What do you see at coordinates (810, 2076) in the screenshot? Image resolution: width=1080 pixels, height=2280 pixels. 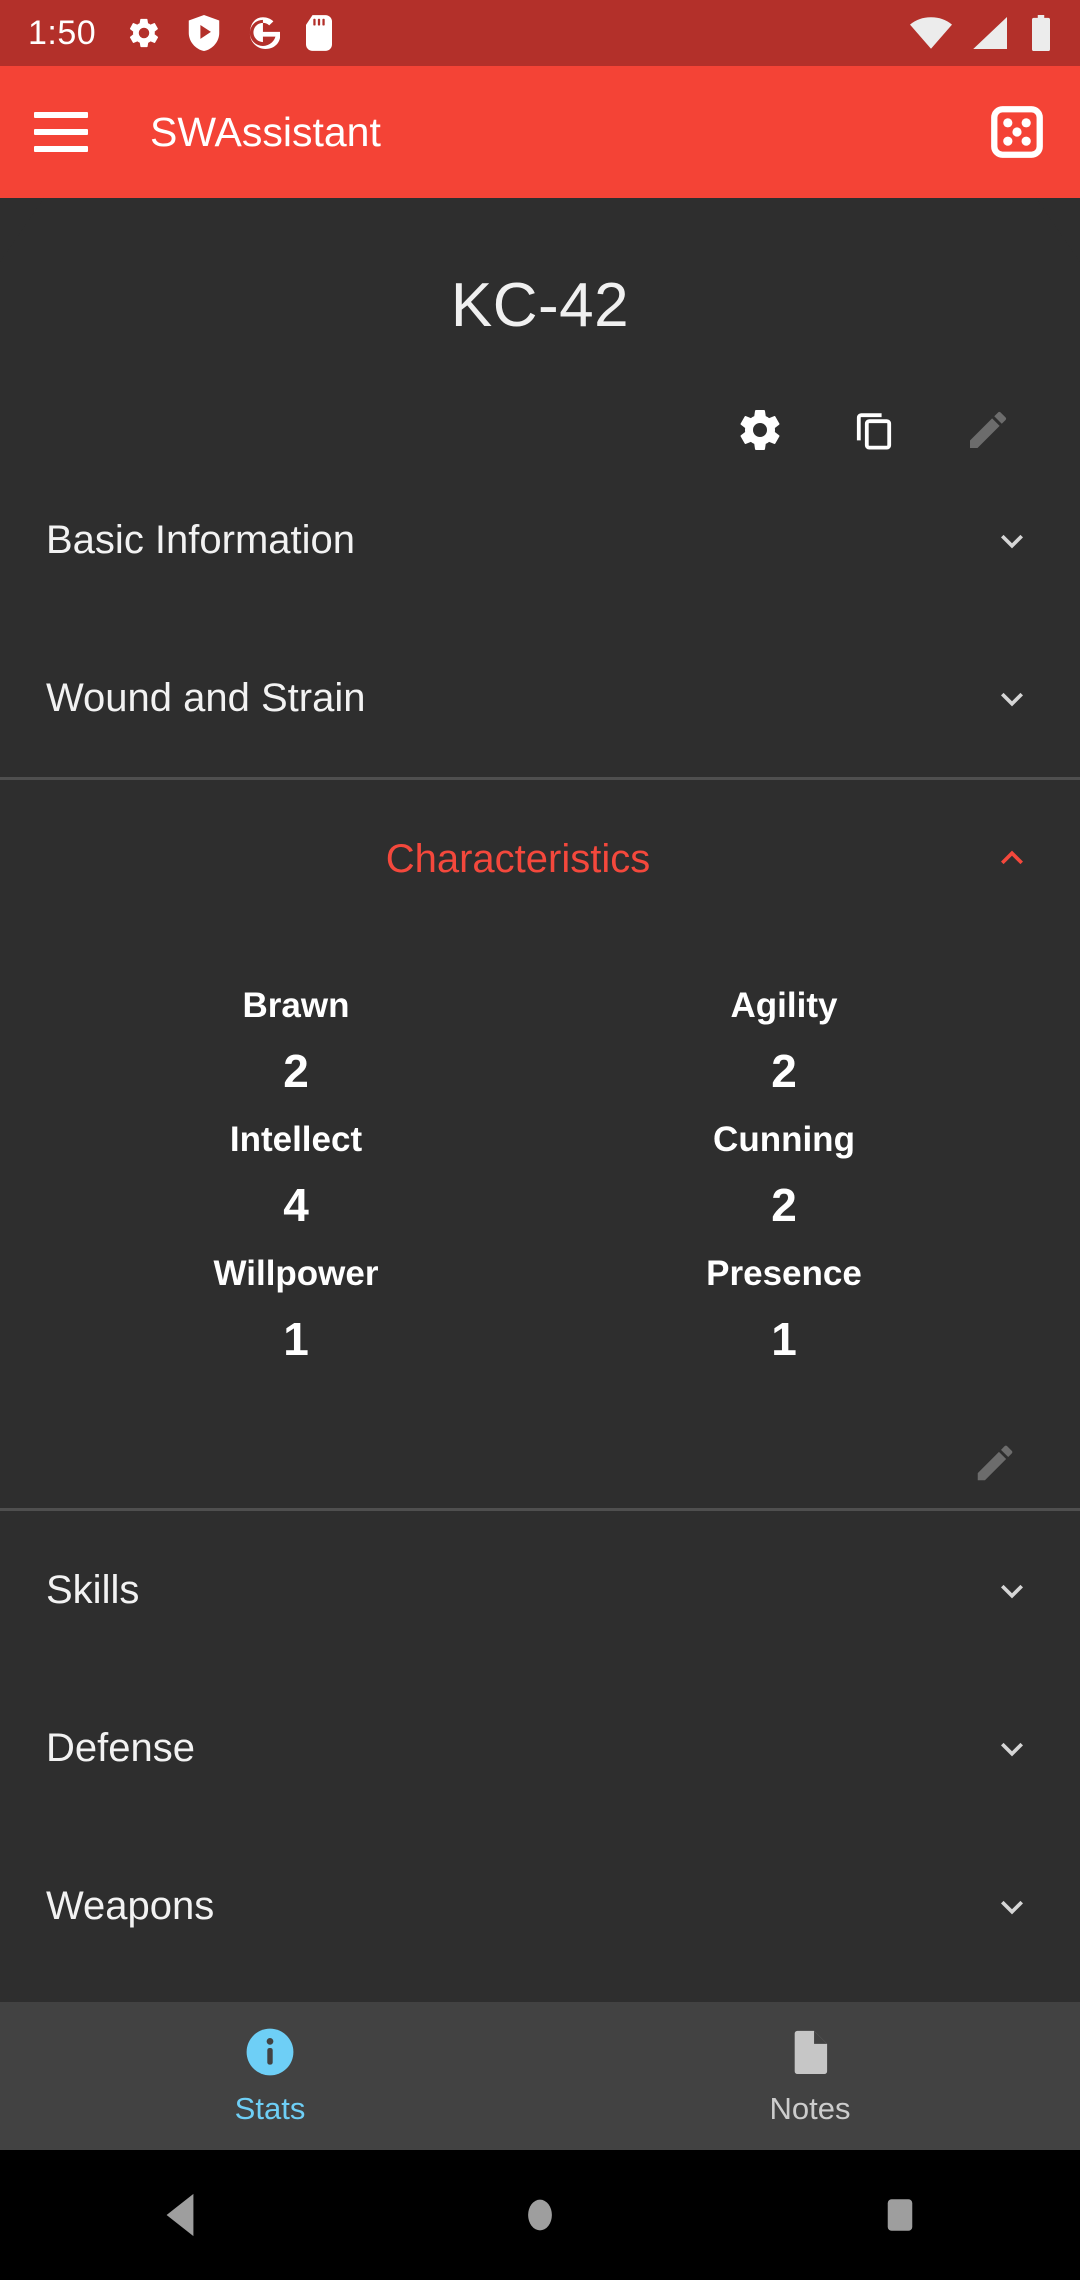 I see `bottom-nav-item-notes: Notes` at bounding box center [810, 2076].